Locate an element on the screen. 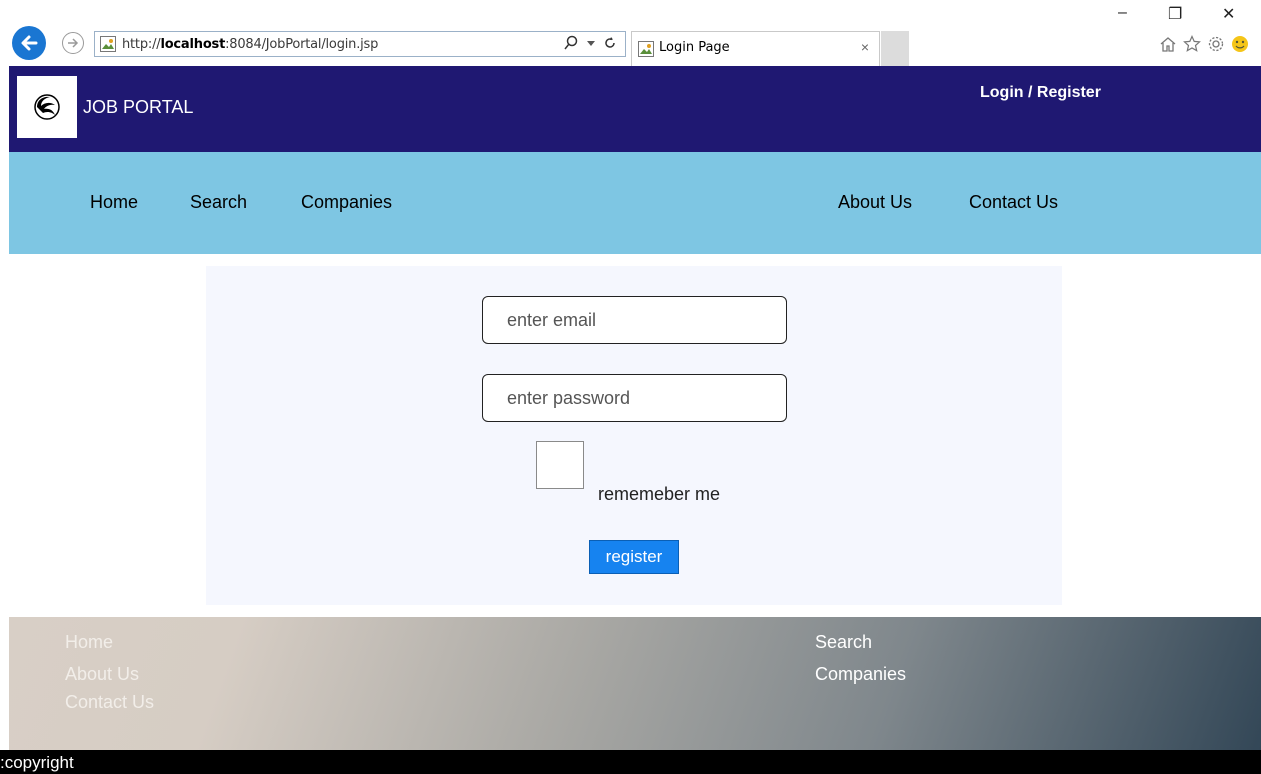 The image size is (1261, 774). footer-link-about-us: About Us is located at coordinates (102, 674).